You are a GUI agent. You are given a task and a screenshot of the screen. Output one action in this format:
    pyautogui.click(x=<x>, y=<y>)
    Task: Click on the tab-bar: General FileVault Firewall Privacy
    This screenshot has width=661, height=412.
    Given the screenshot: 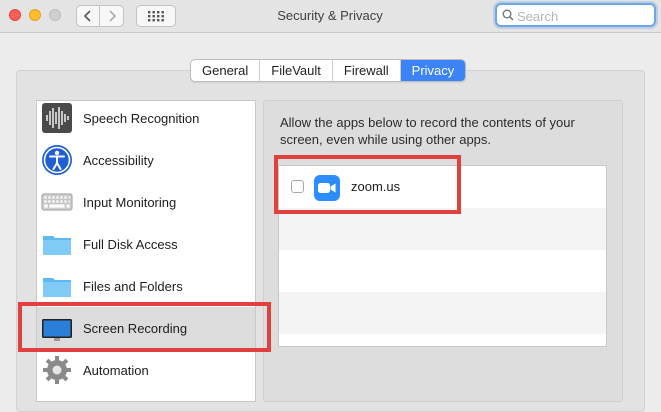 What is the action you would take?
    pyautogui.click(x=328, y=70)
    